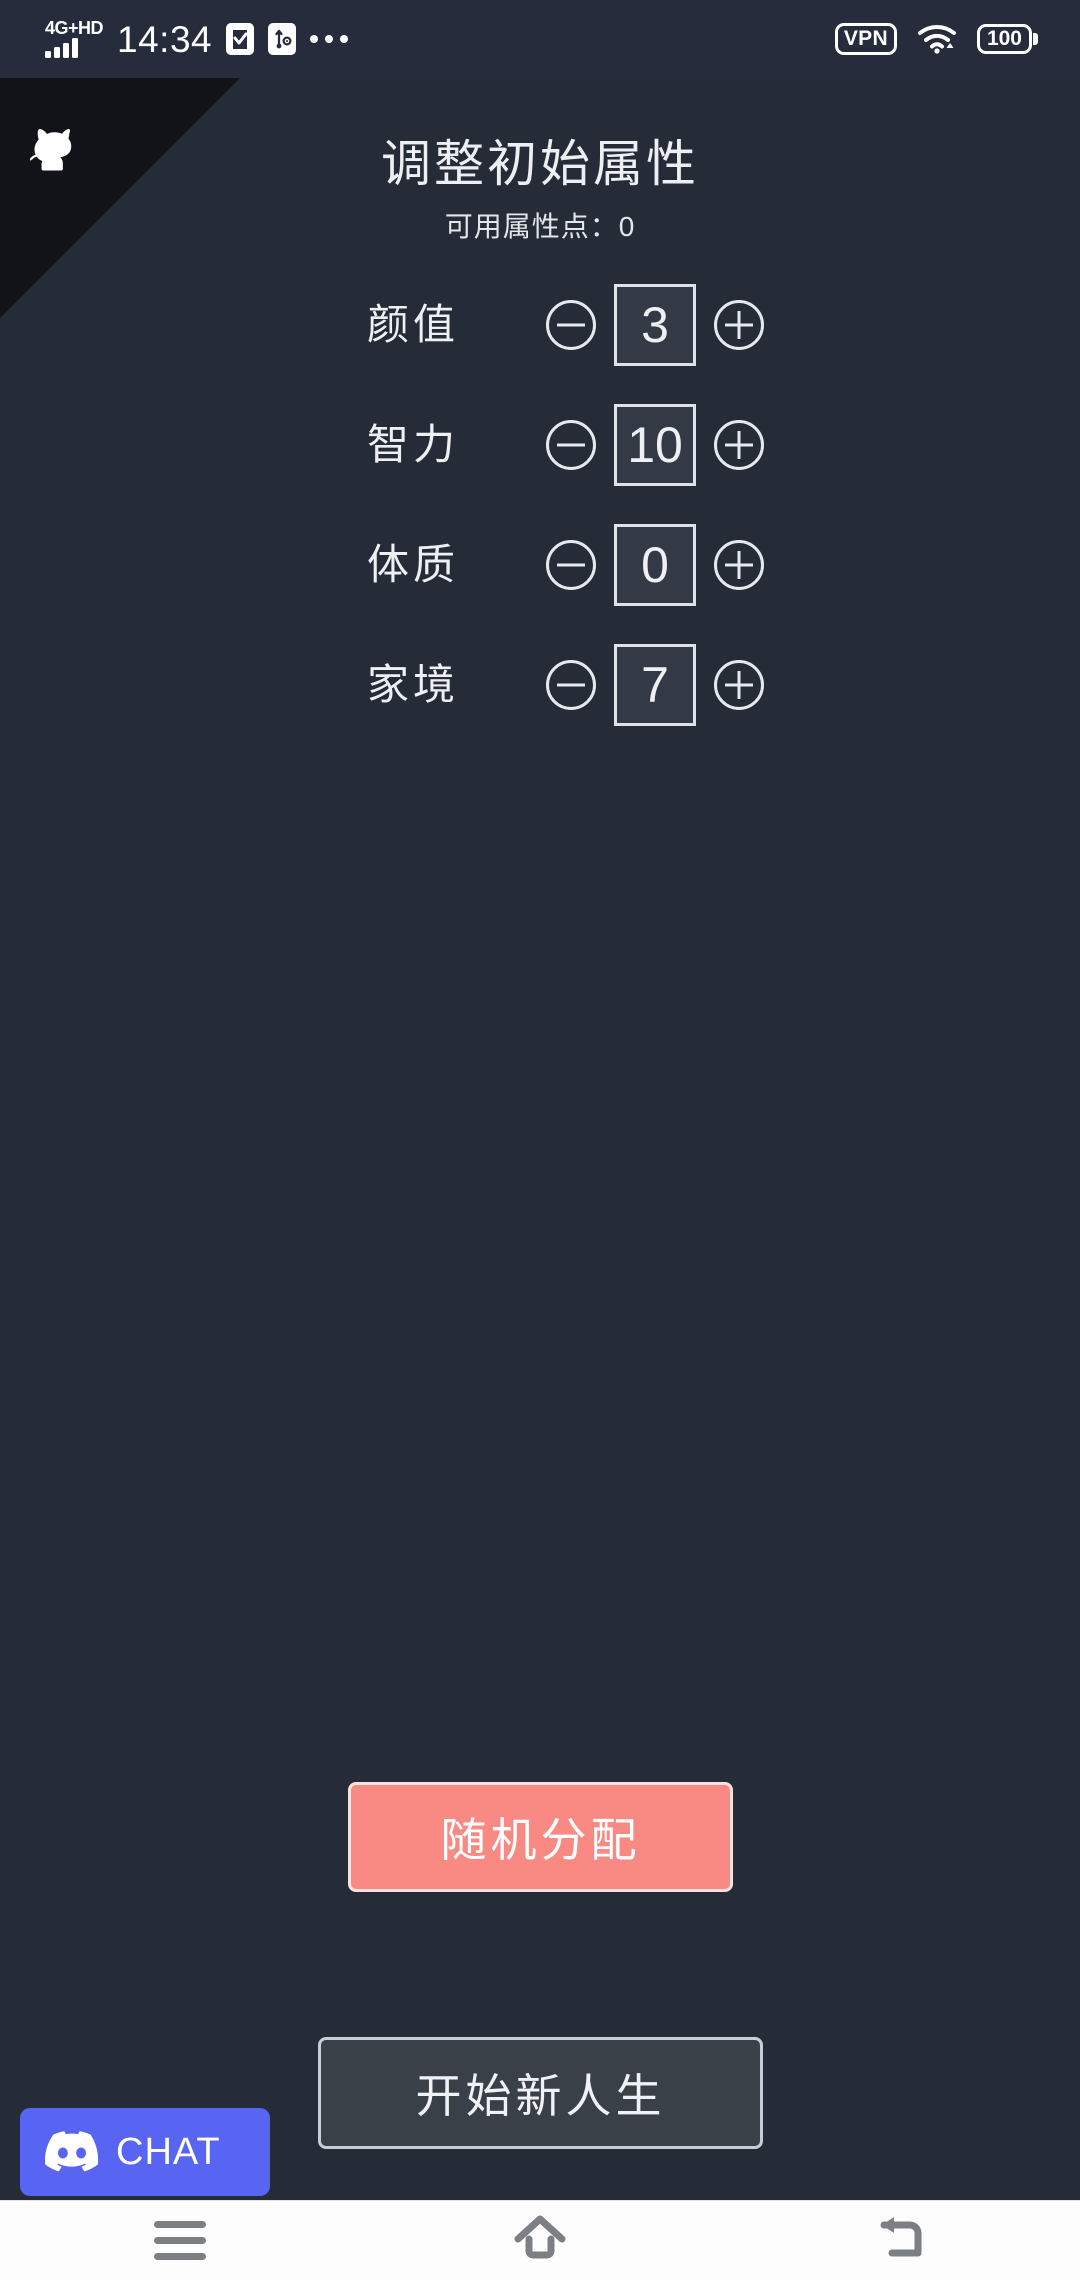 This screenshot has width=1080, height=2280. I want to click on constitution-value: 0, so click(655, 565).